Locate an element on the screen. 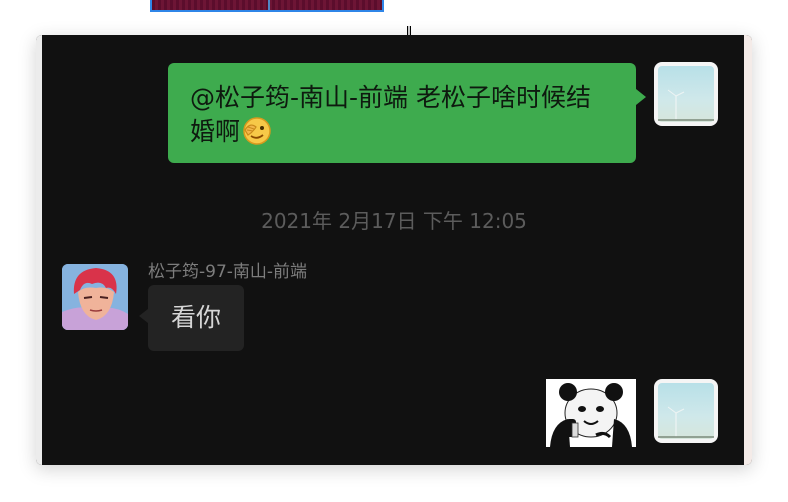 The image size is (788, 502). panda-meme-sticker-icon is located at coordinates (591, 413).